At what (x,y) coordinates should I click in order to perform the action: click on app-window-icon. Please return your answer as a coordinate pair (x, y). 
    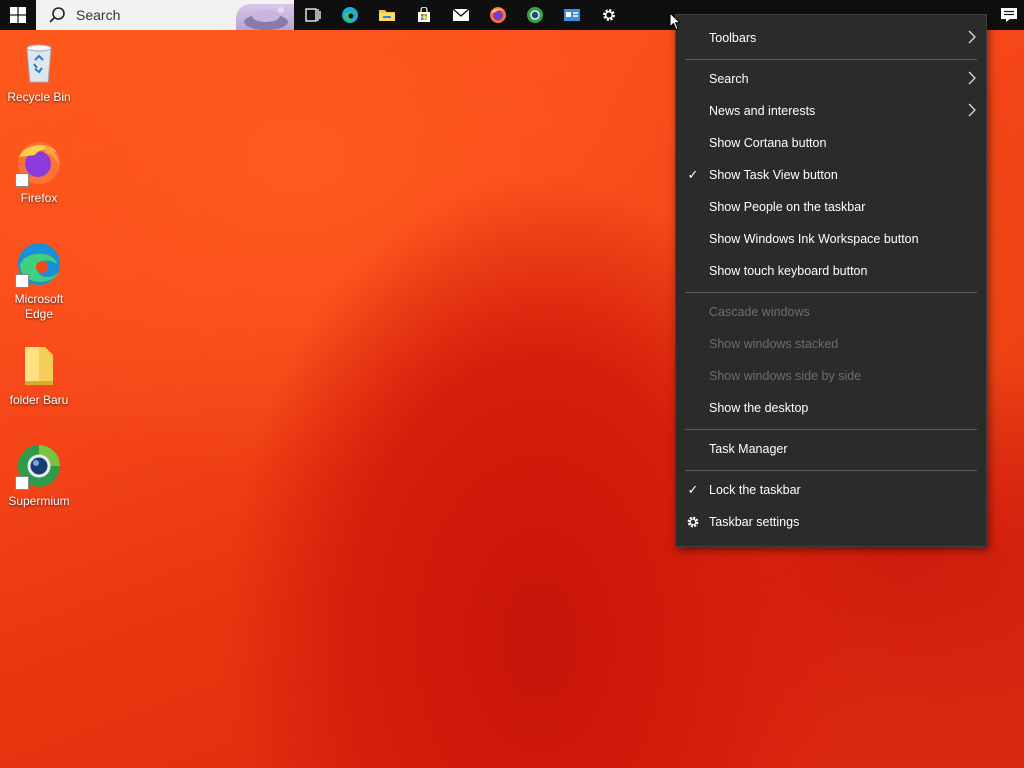
    Looking at the image, I should click on (571, 15).